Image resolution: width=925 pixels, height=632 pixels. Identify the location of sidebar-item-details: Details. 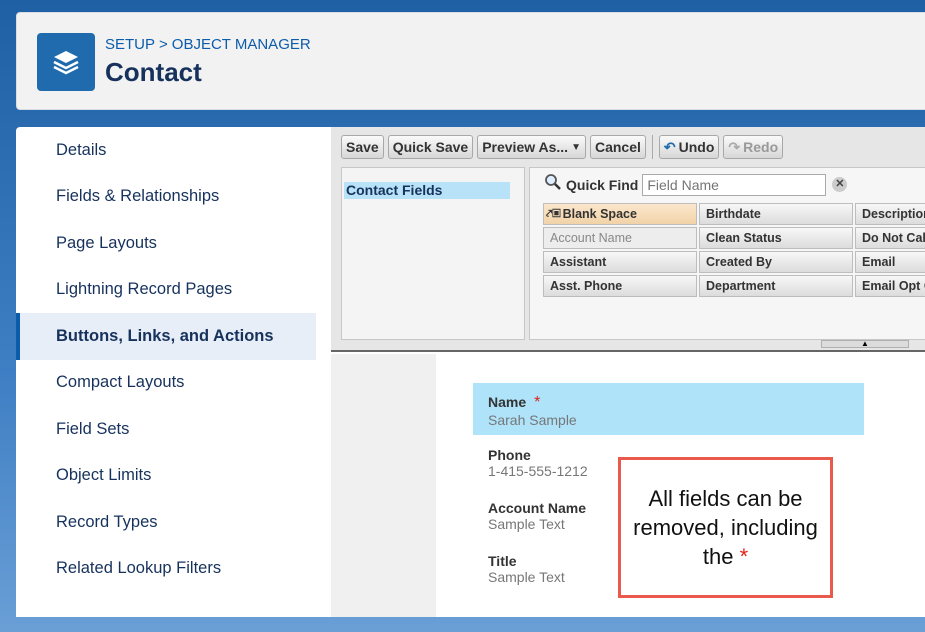
(166, 150).